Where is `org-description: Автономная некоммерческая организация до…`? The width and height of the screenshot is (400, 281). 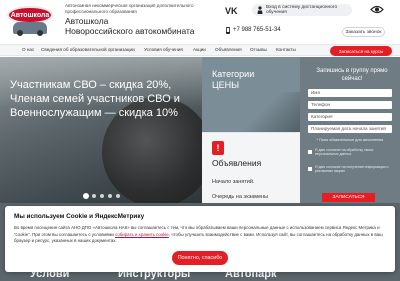 org-description: Автономная некоммерческая организация до… is located at coordinates (129, 8).